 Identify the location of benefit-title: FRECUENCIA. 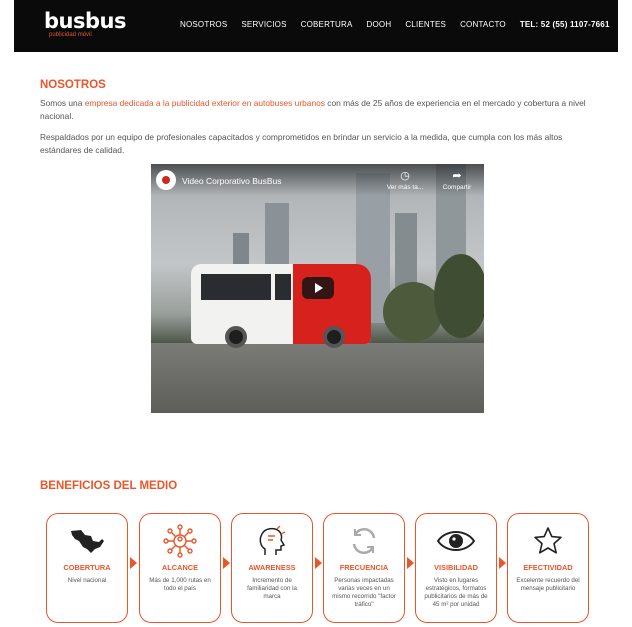
(364, 567).